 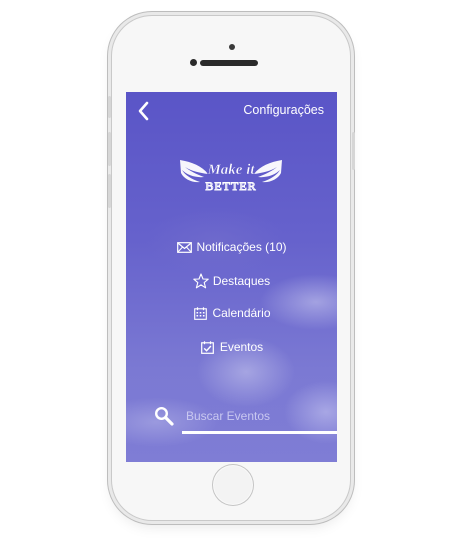 What do you see at coordinates (233, 485) in the screenshot?
I see `phone-home-button` at bounding box center [233, 485].